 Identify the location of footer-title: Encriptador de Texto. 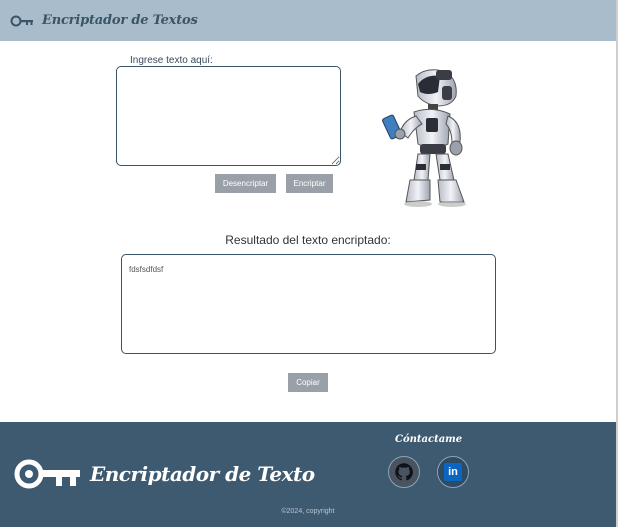
(202, 474).